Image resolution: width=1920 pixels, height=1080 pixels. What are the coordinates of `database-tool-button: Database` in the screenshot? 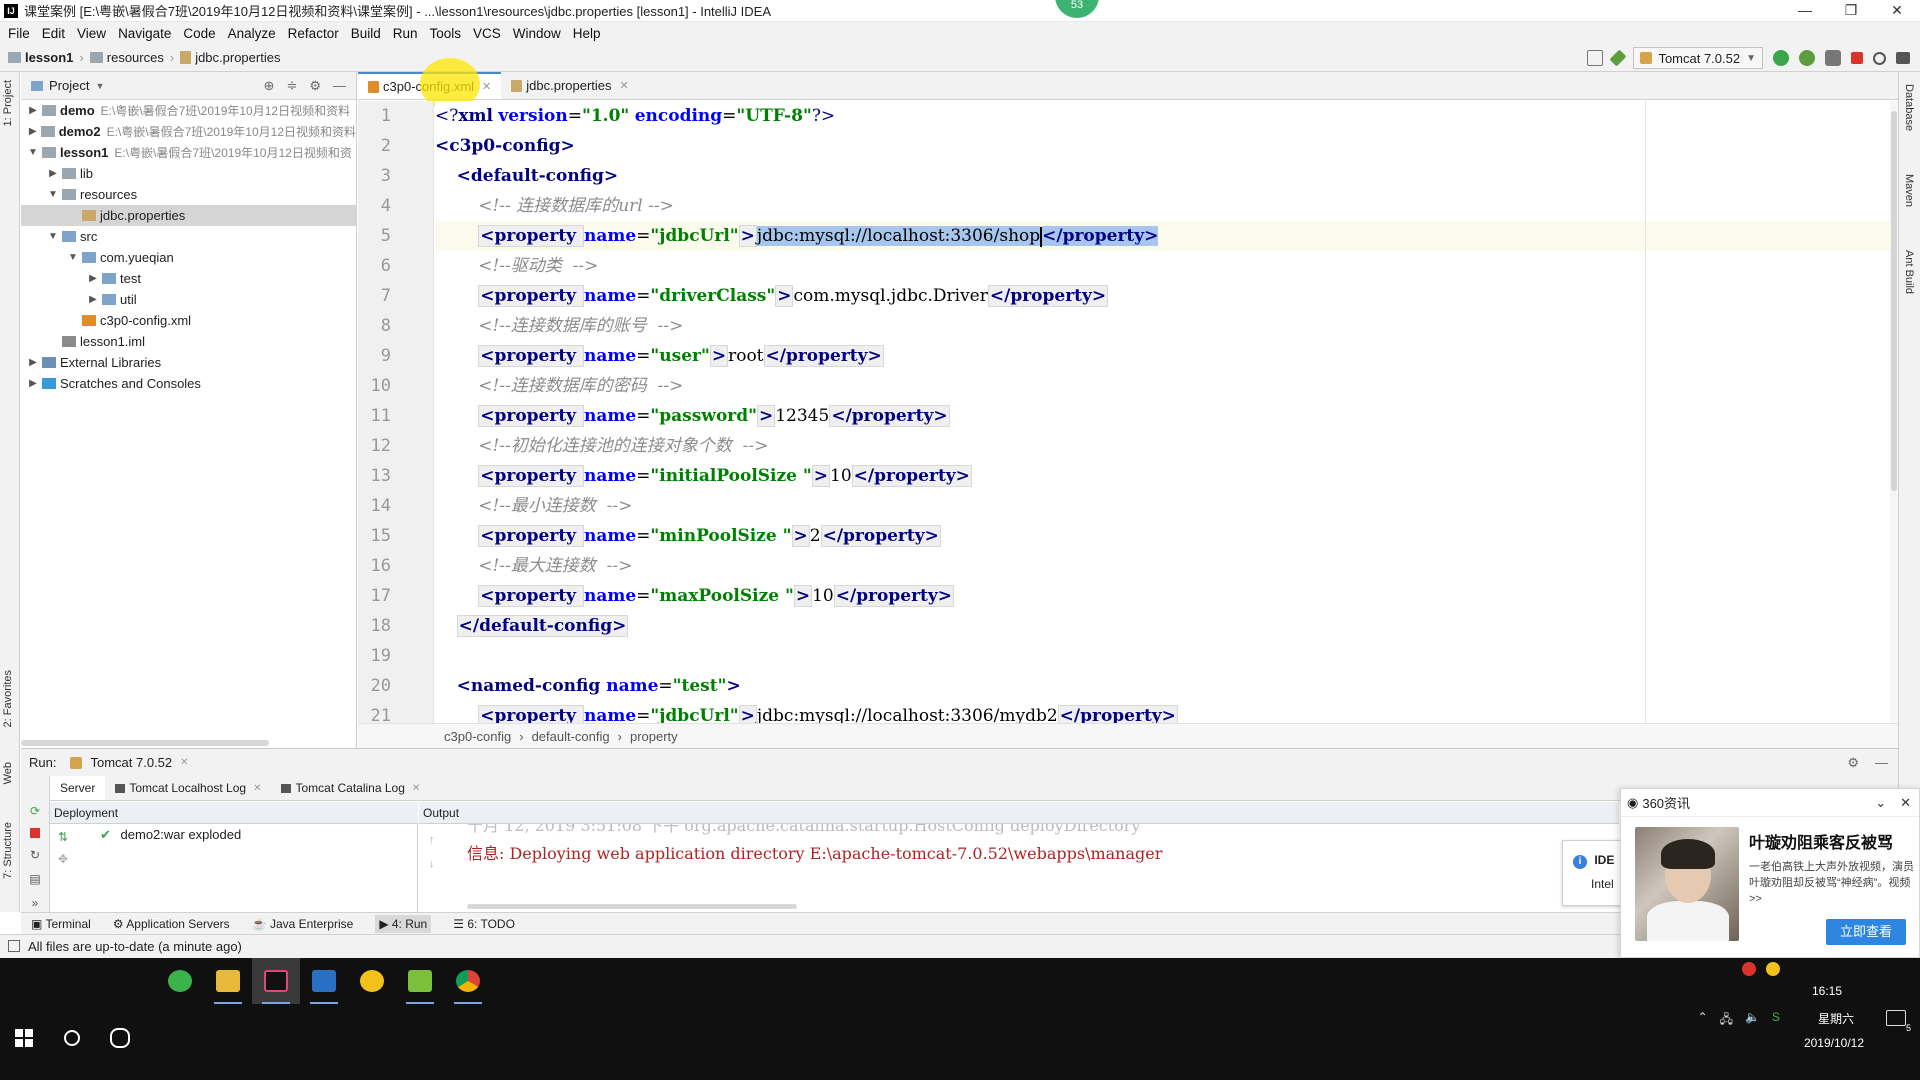 It's located at (1909, 107).